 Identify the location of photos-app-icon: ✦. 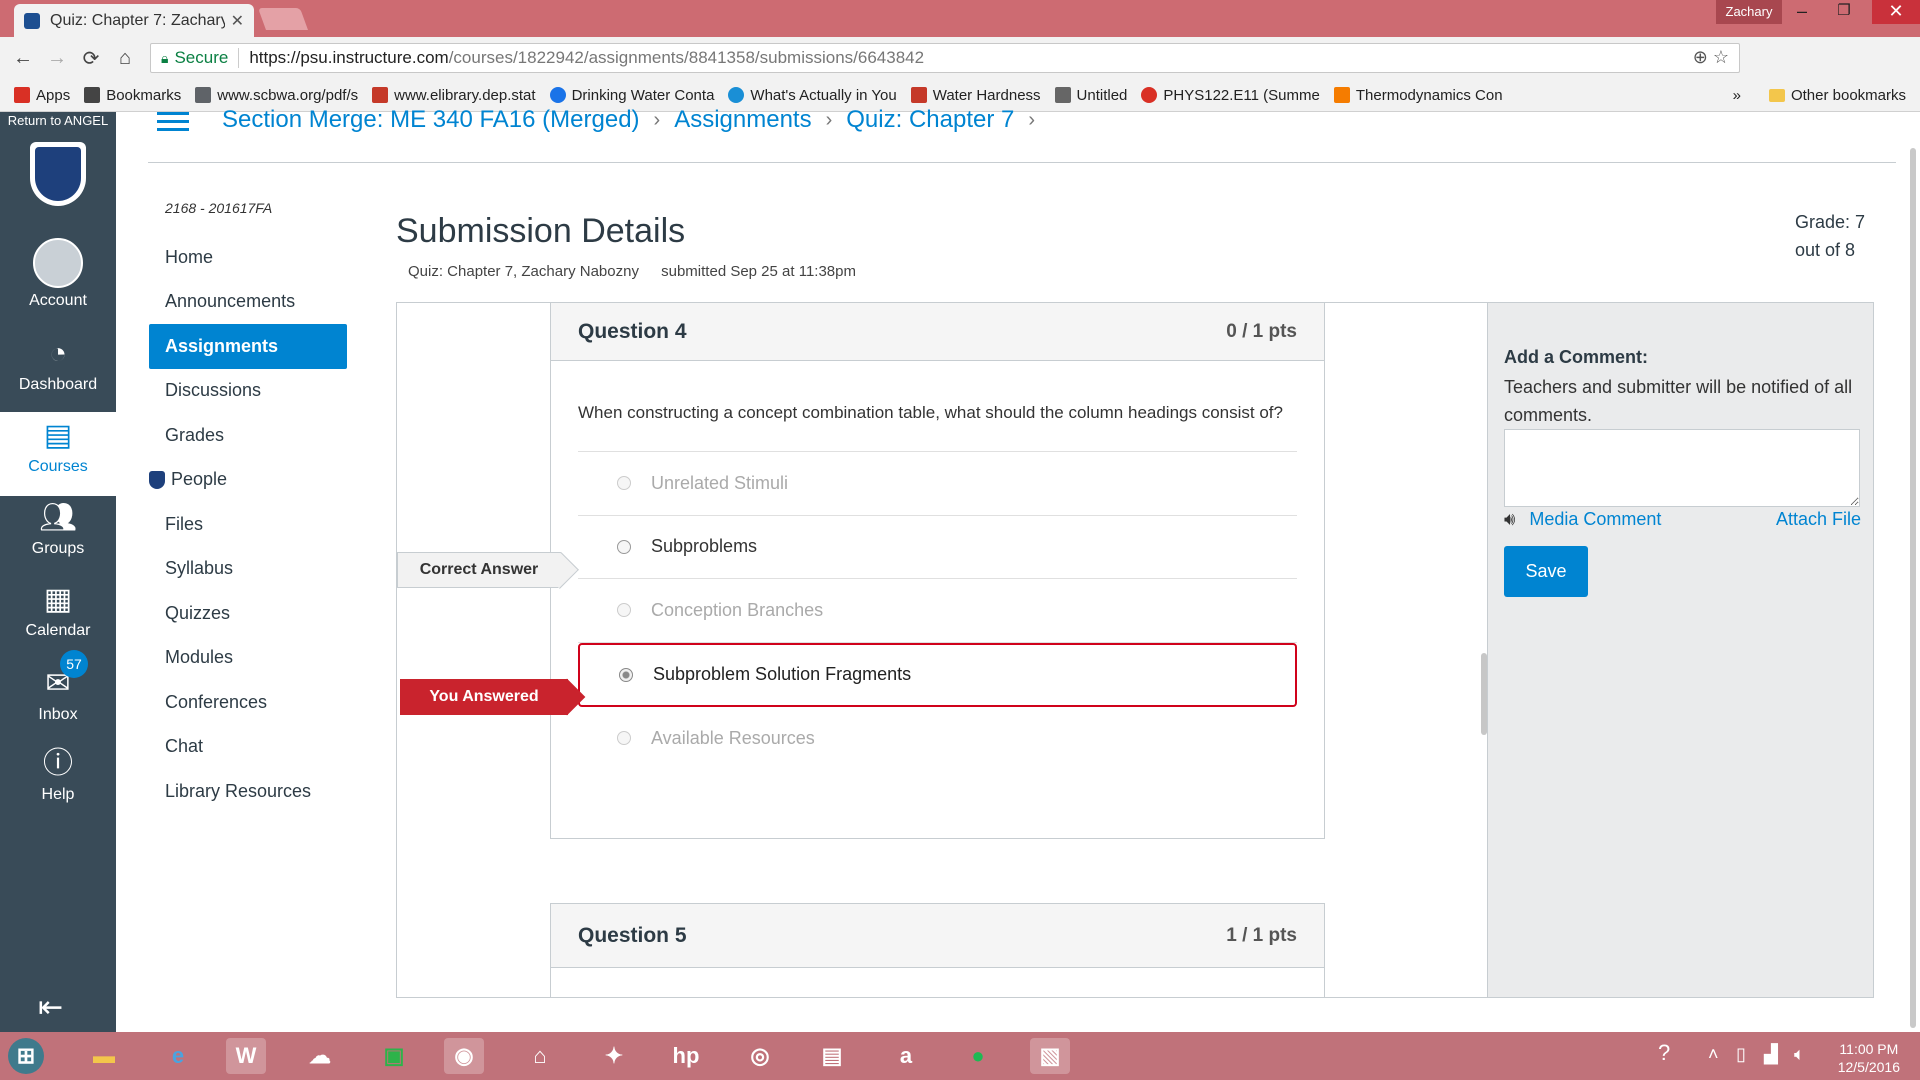
(614, 1056).